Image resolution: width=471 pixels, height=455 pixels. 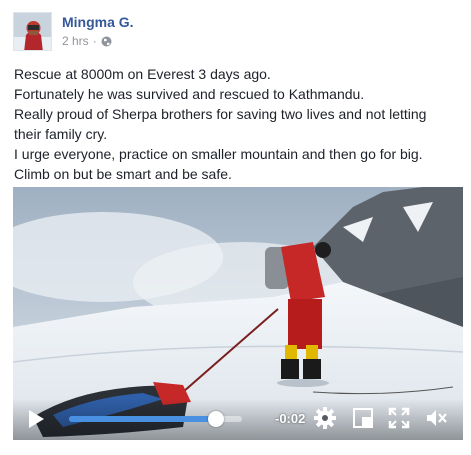 I want to click on progress-knob, so click(x=216, y=419).